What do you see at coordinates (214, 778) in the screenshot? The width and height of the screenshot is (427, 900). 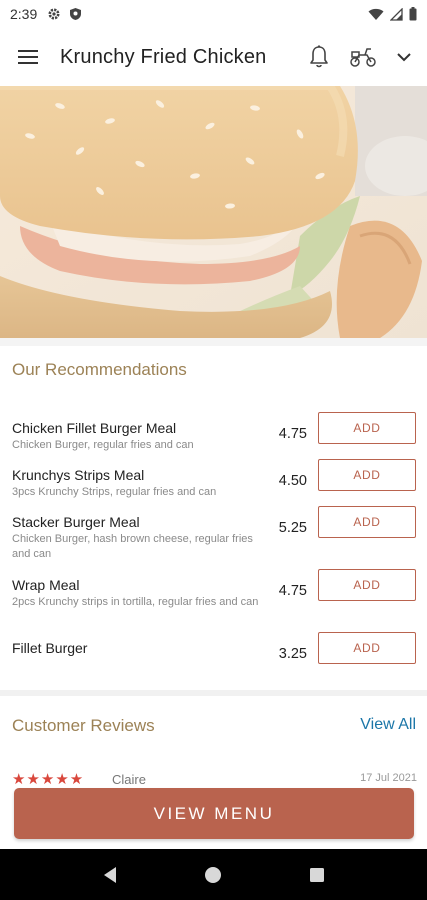 I see `review-item: ★★★★★ Claire 17 Jul 2021` at bounding box center [214, 778].